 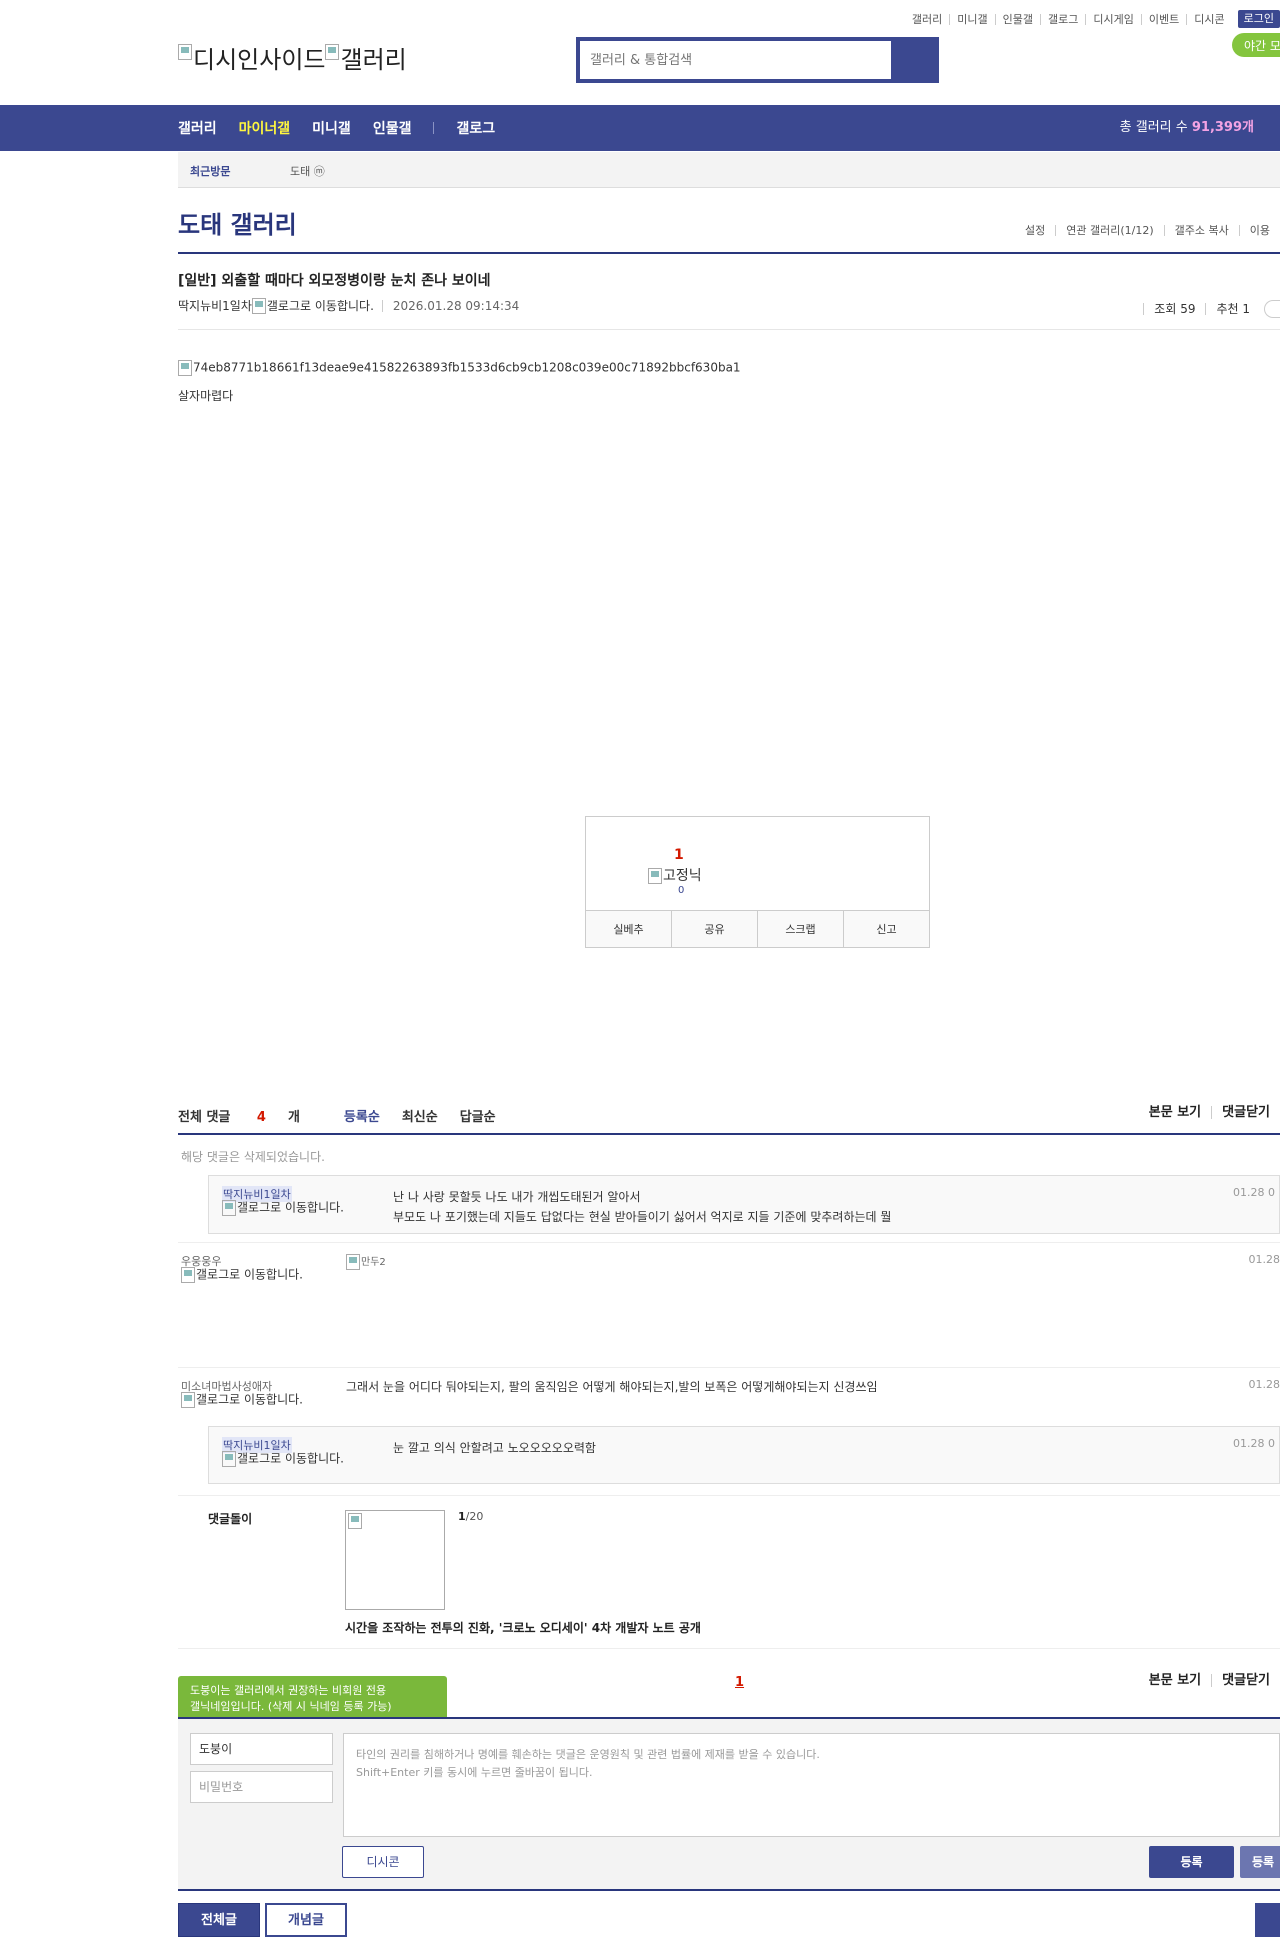 I want to click on post-counts: 조회 59 추천 1, so click(x=1211, y=309).